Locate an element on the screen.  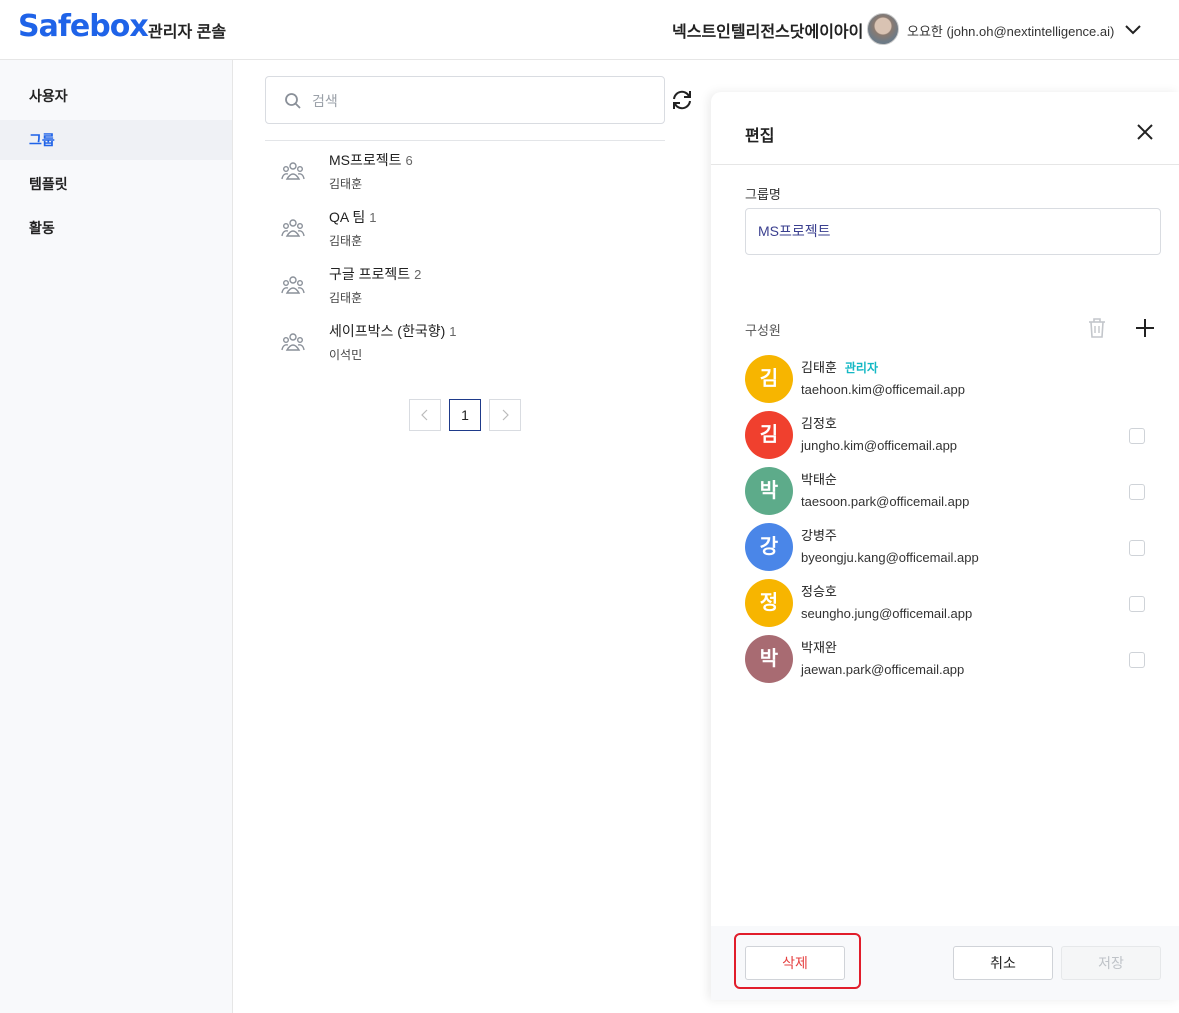
trash-icon is located at coordinates (1097, 328).